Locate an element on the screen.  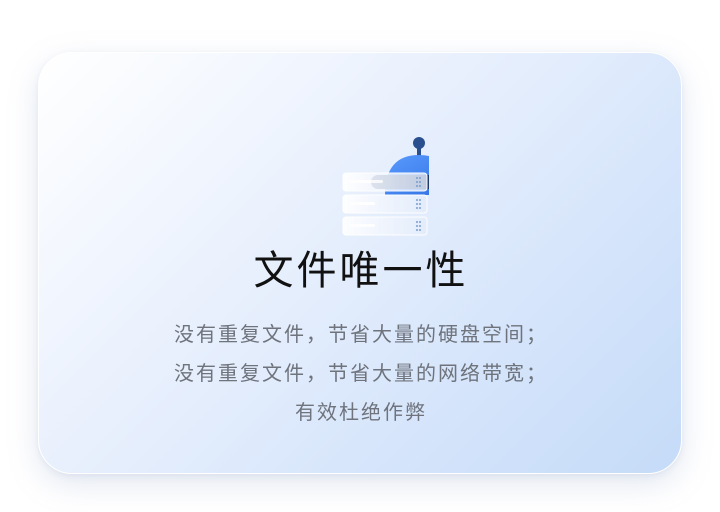
robot-server-icon is located at coordinates (385, 186).